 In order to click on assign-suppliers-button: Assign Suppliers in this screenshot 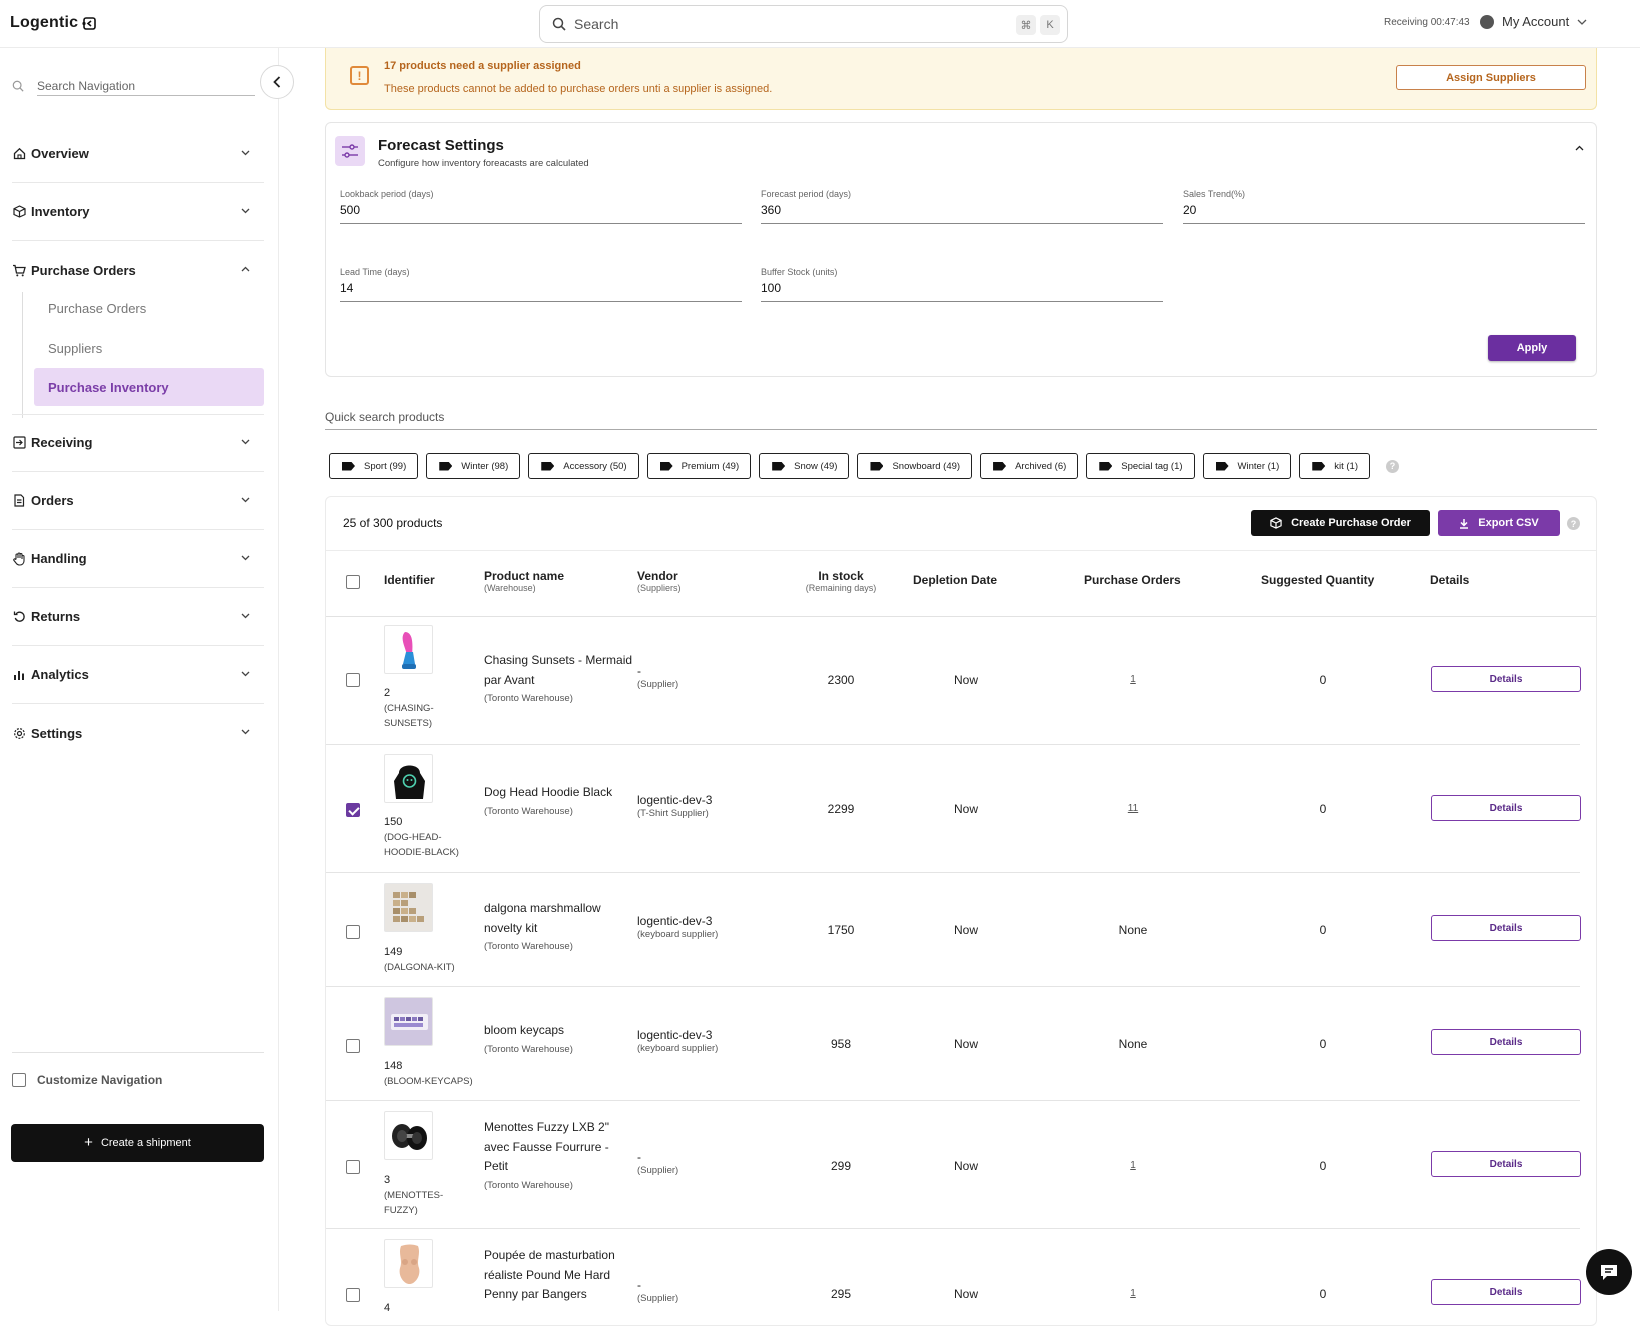, I will do `click(1491, 77)`.